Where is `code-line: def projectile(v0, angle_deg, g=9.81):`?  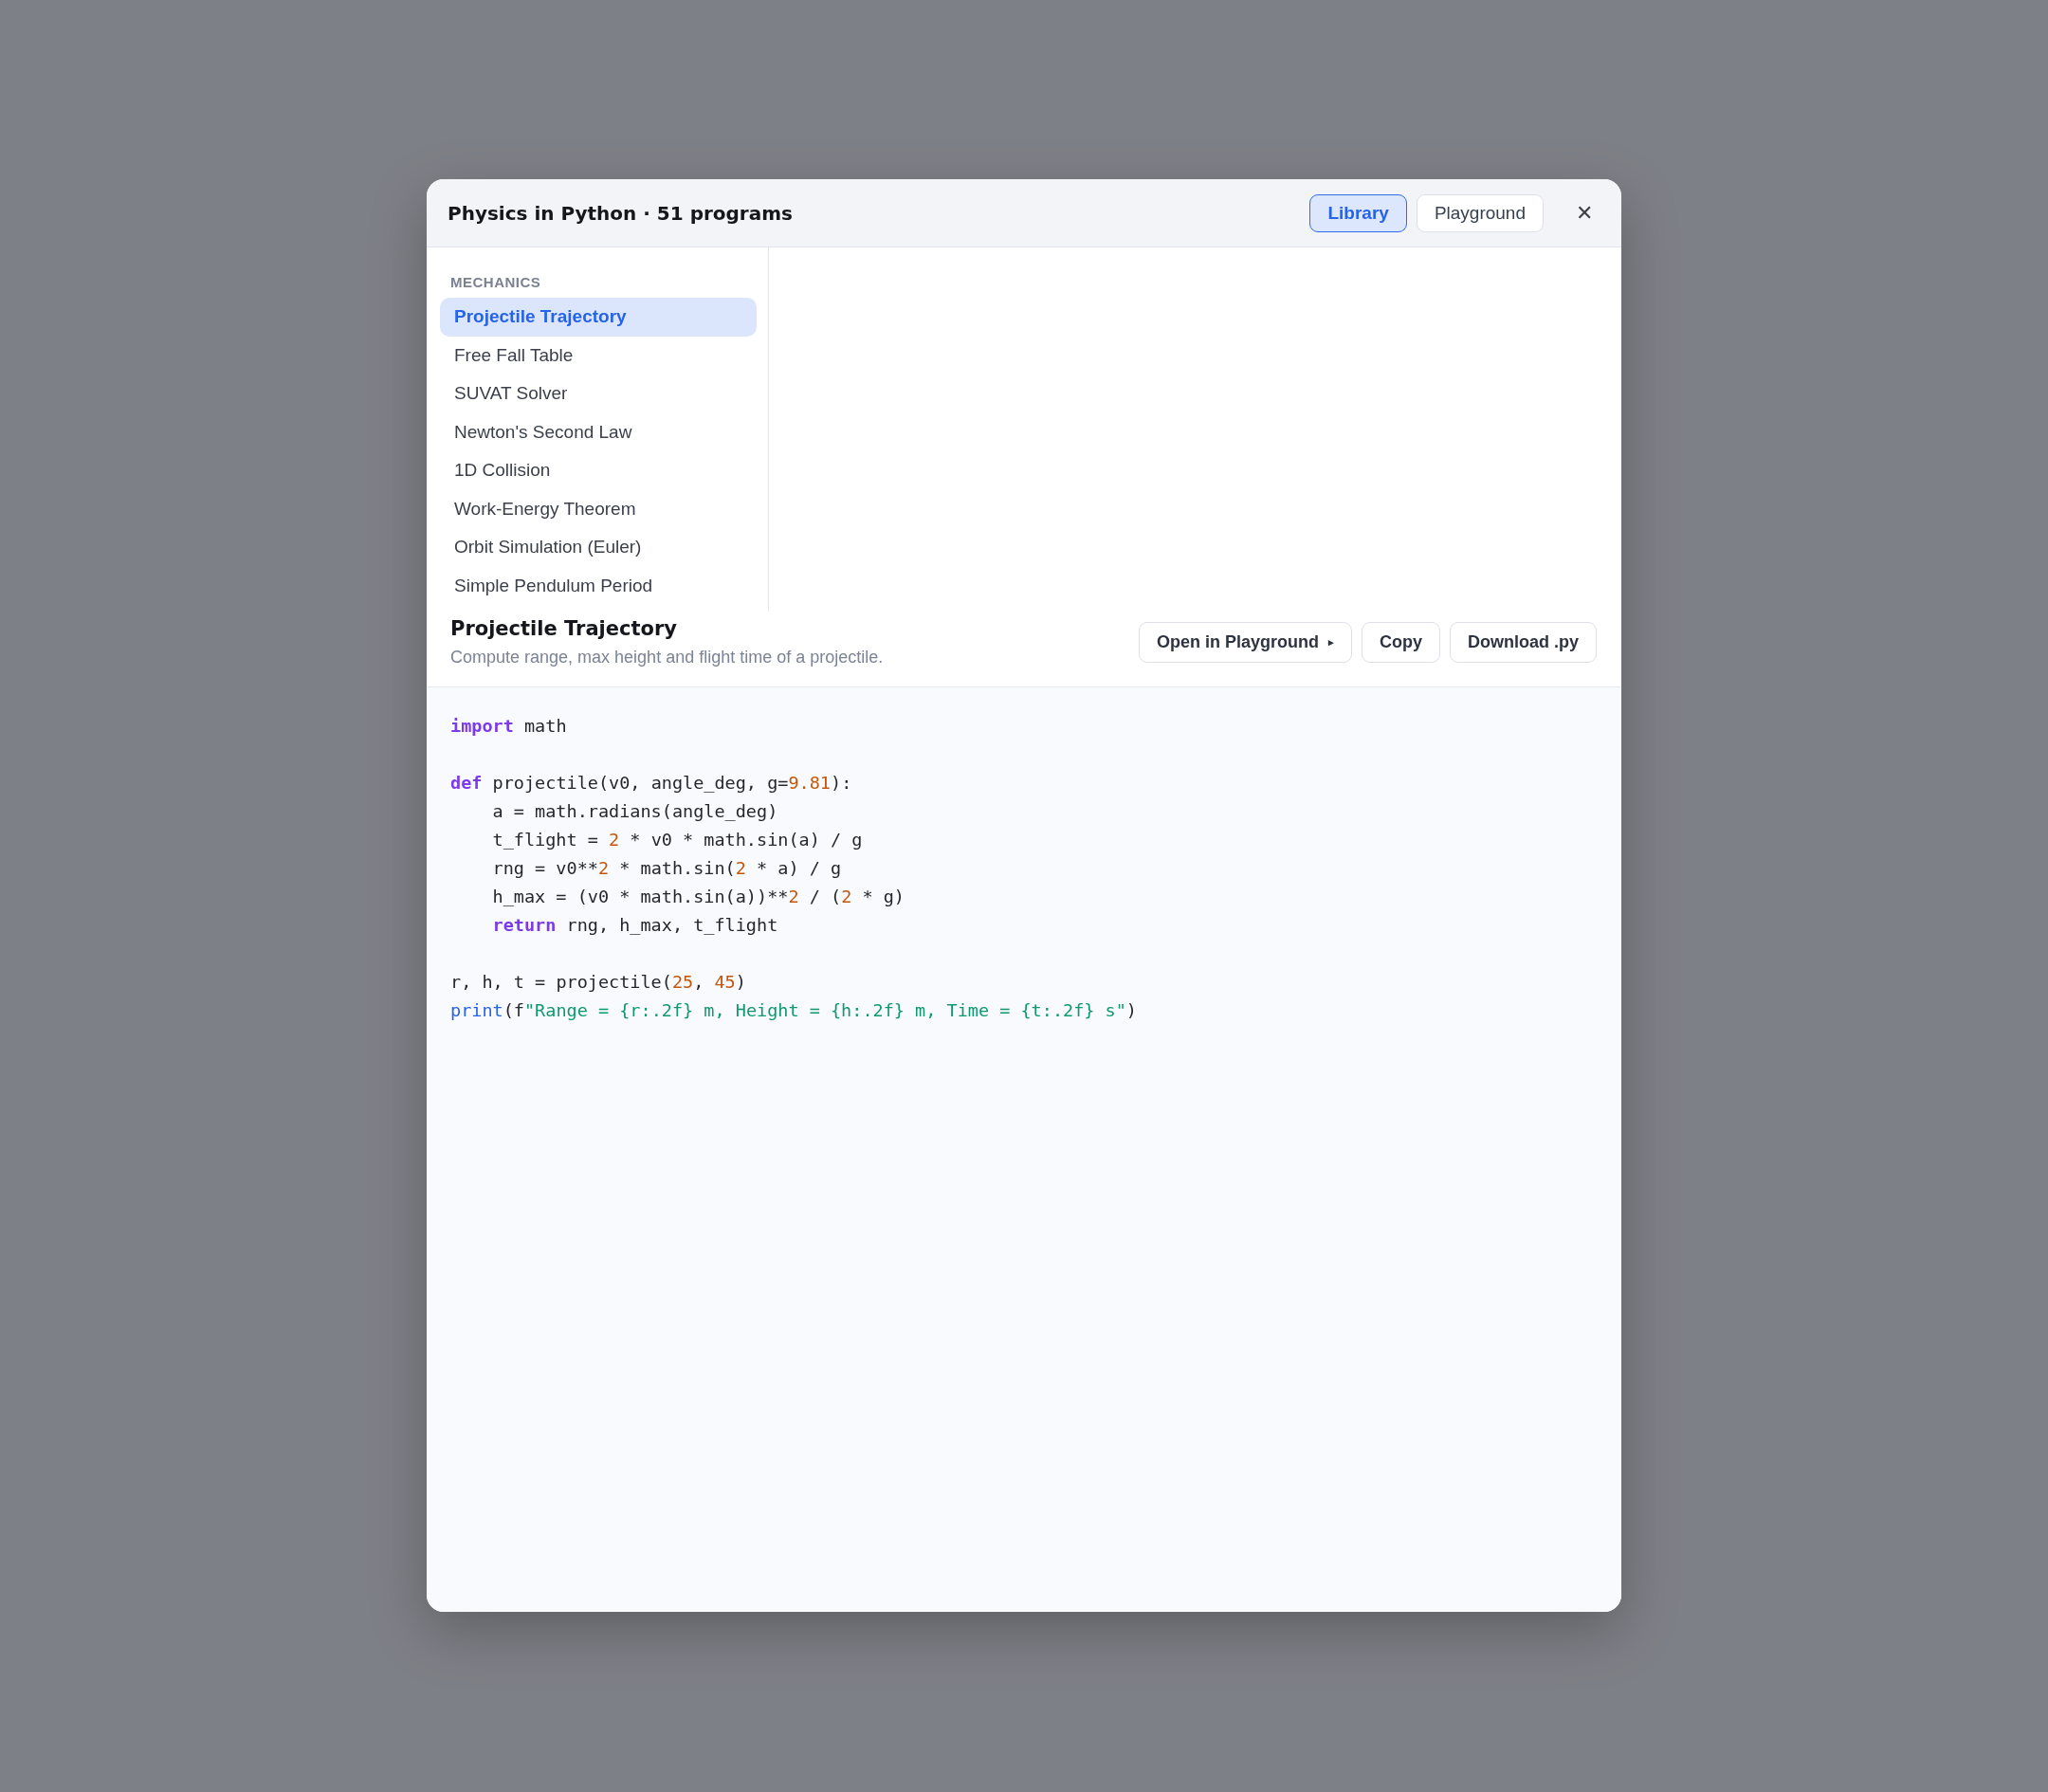 code-line: def projectile(v0, angle_deg, g=9.81): is located at coordinates (651, 783).